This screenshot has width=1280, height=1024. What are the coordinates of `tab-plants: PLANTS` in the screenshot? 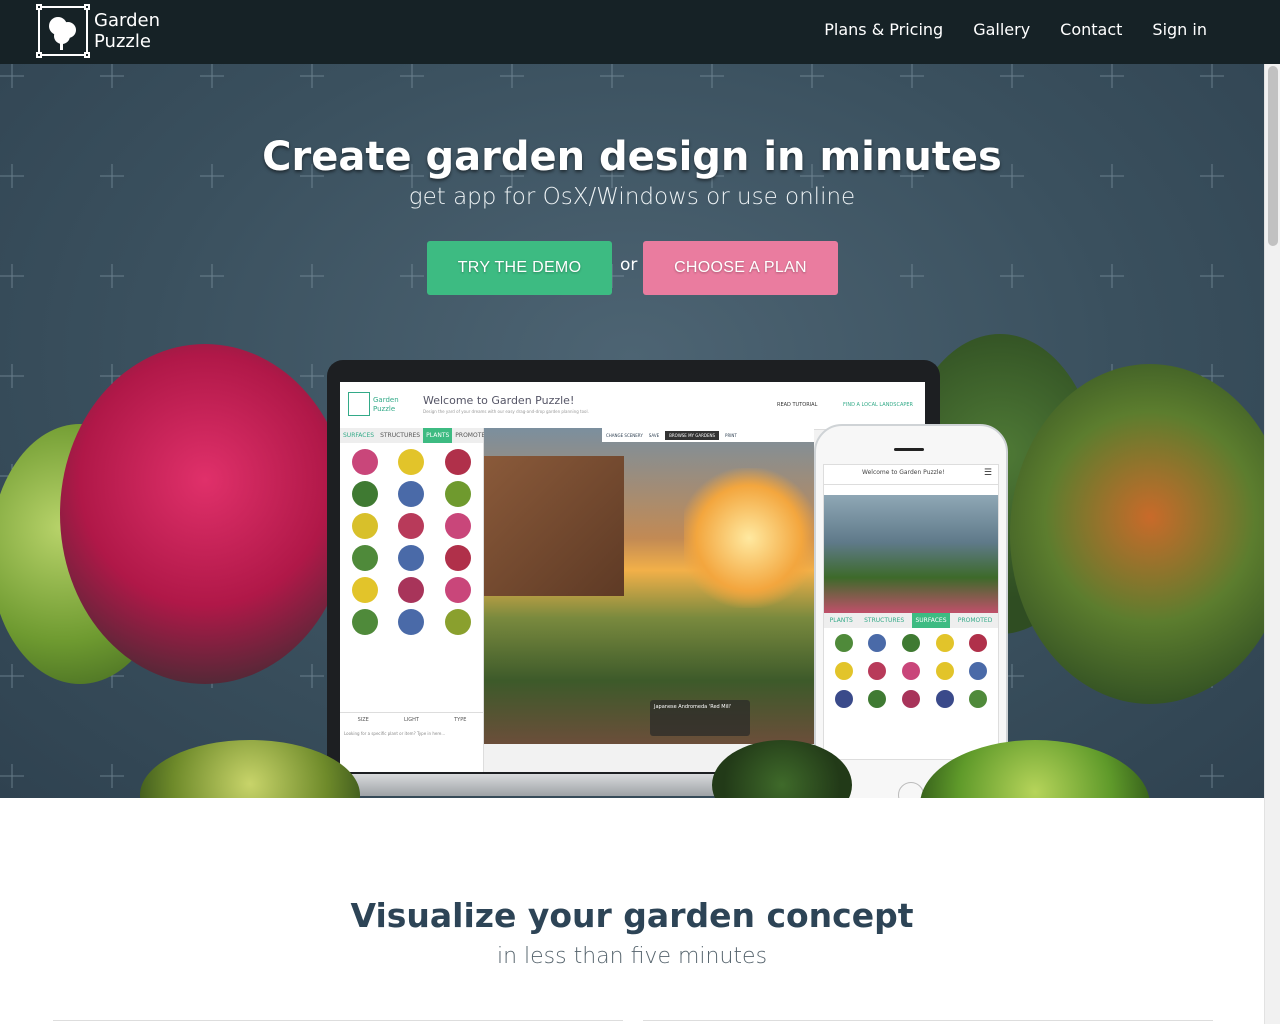 It's located at (438, 435).